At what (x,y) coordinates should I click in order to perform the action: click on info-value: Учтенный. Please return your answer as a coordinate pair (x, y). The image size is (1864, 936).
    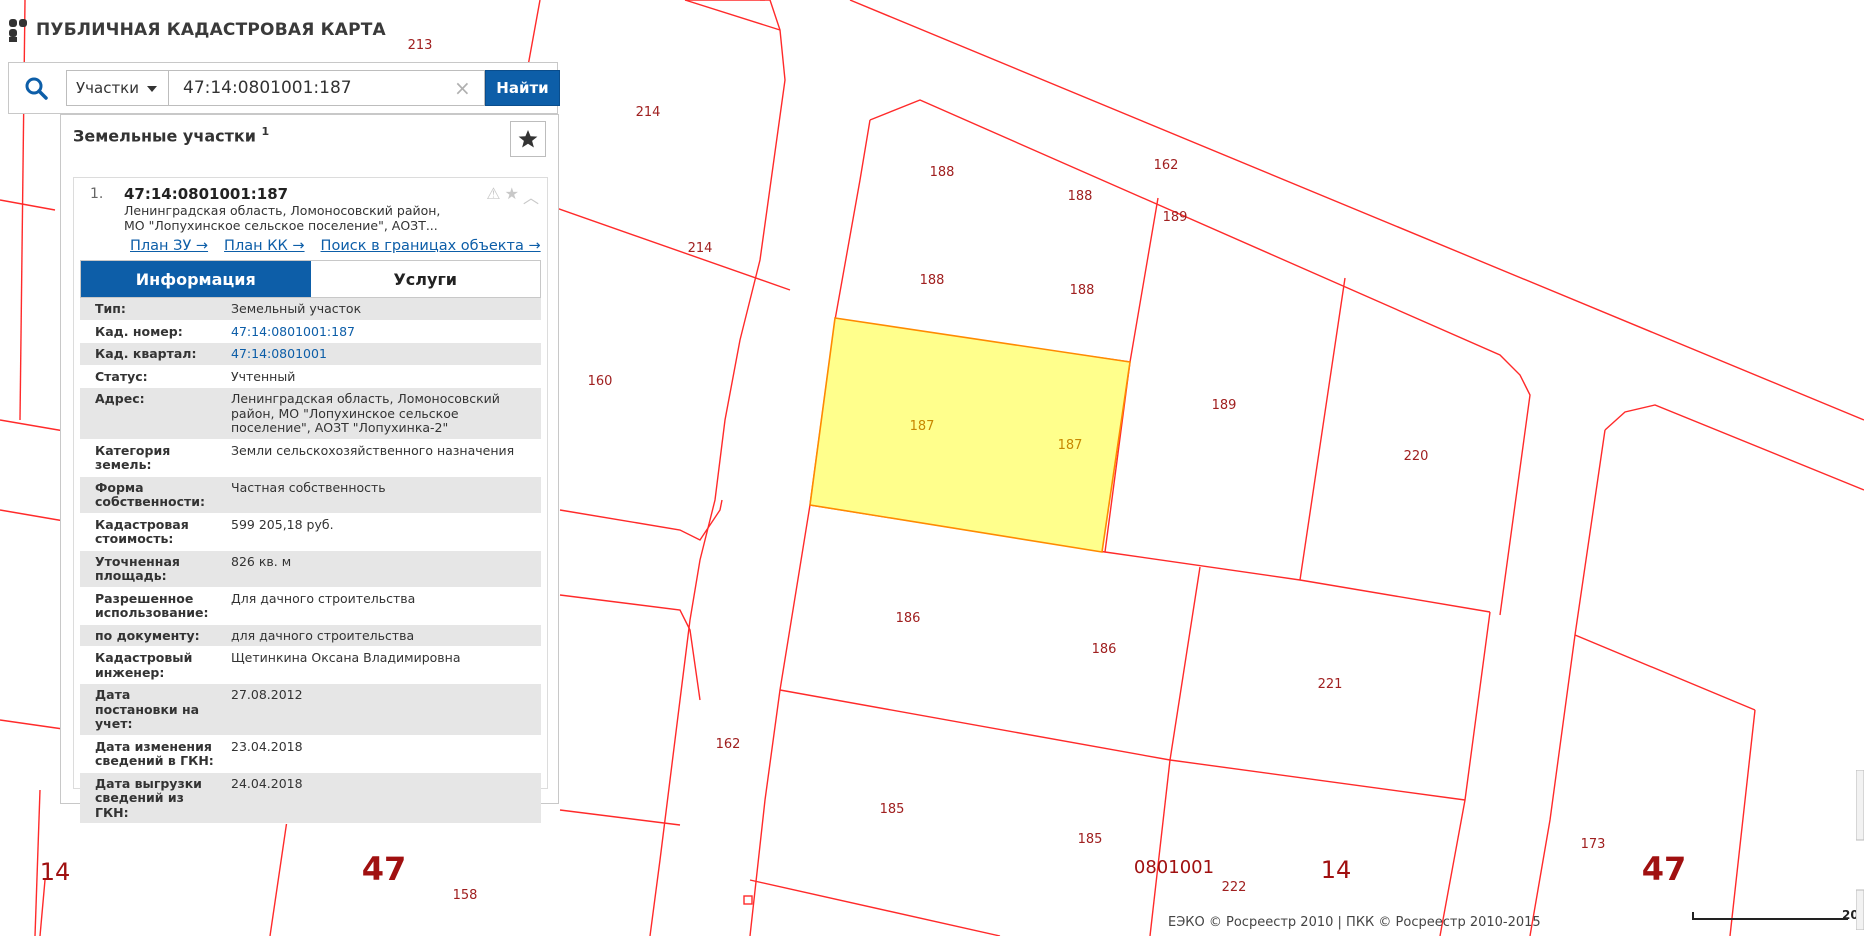
    Looking at the image, I should click on (381, 376).